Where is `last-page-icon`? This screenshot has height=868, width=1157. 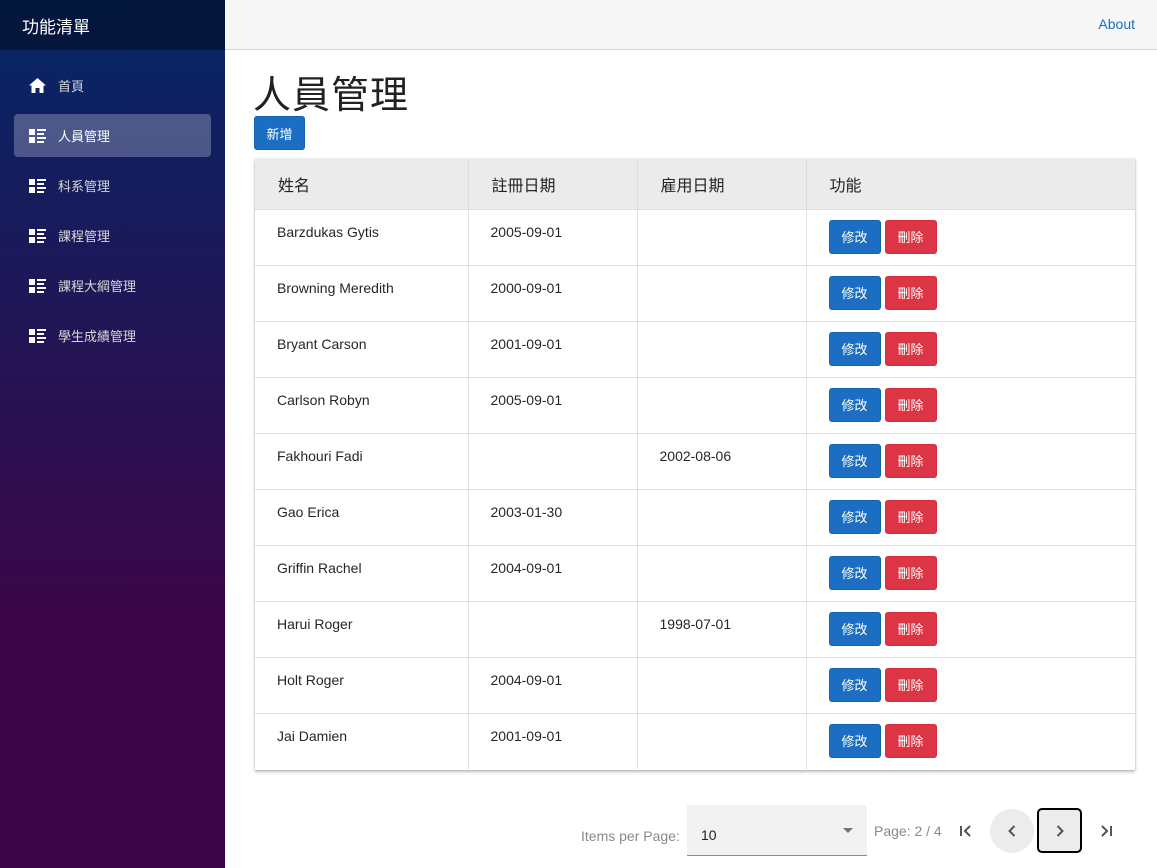
last-page-icon is located at coordinates (1106, 831).